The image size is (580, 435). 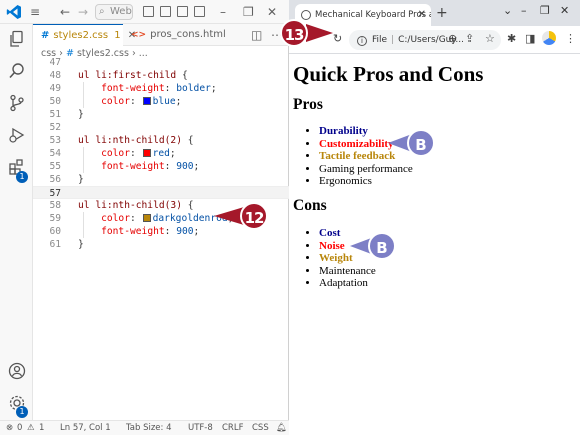 I want to click on code-line: 57, so click(x=161, y=192).